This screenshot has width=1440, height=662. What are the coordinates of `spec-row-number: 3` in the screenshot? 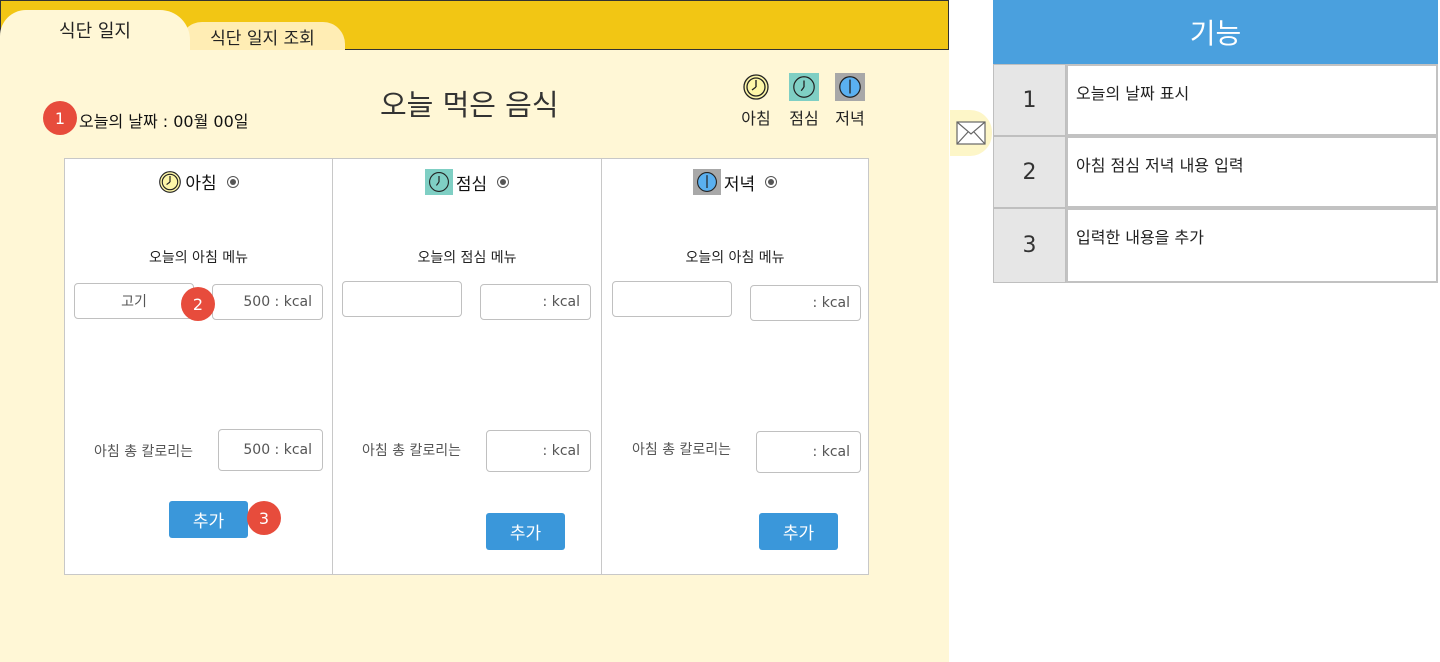 It's located at (1029, 245).